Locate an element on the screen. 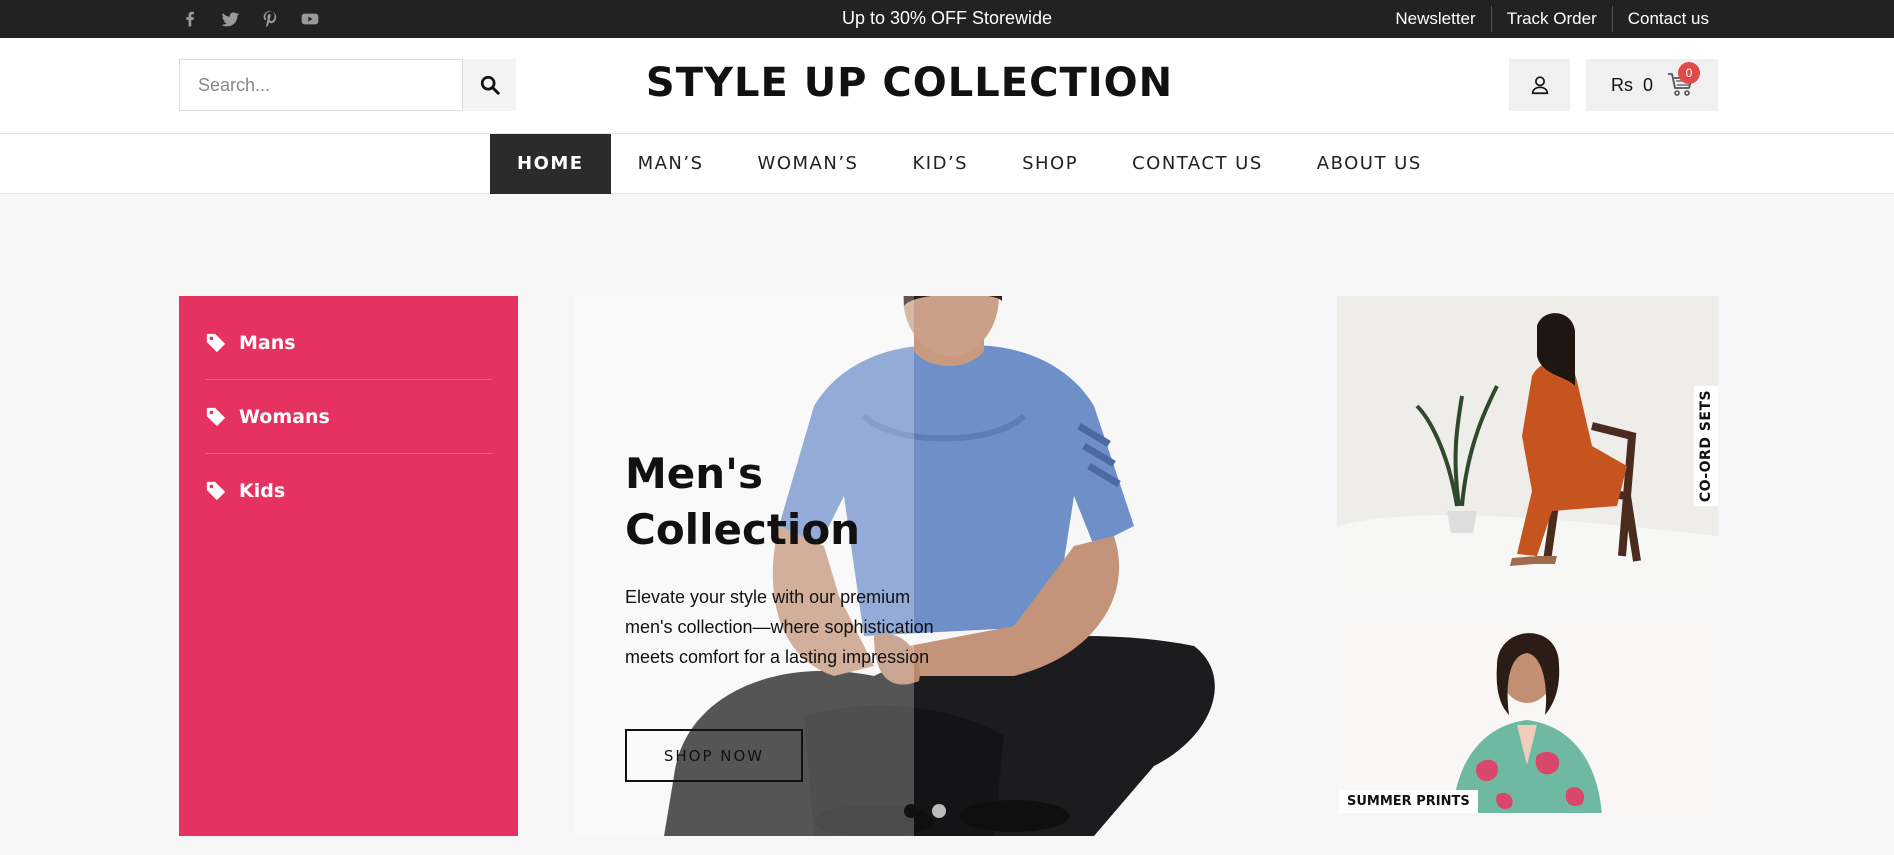  shop-now-button: SHOP NOW is located at coordinates (714, 755).